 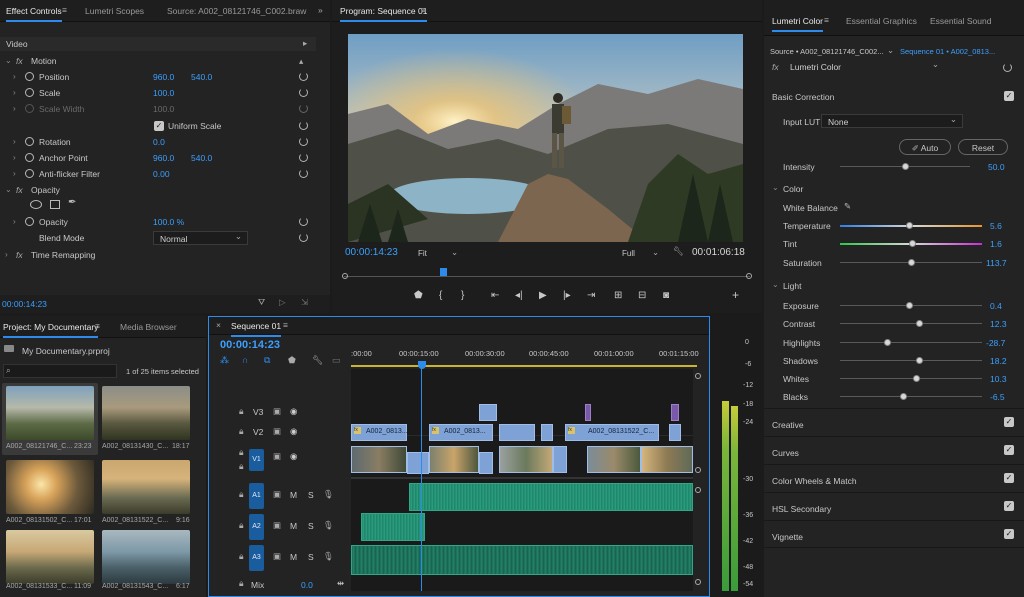 I want to click on snap-icon: ⁂, so click(x=224, y=360).